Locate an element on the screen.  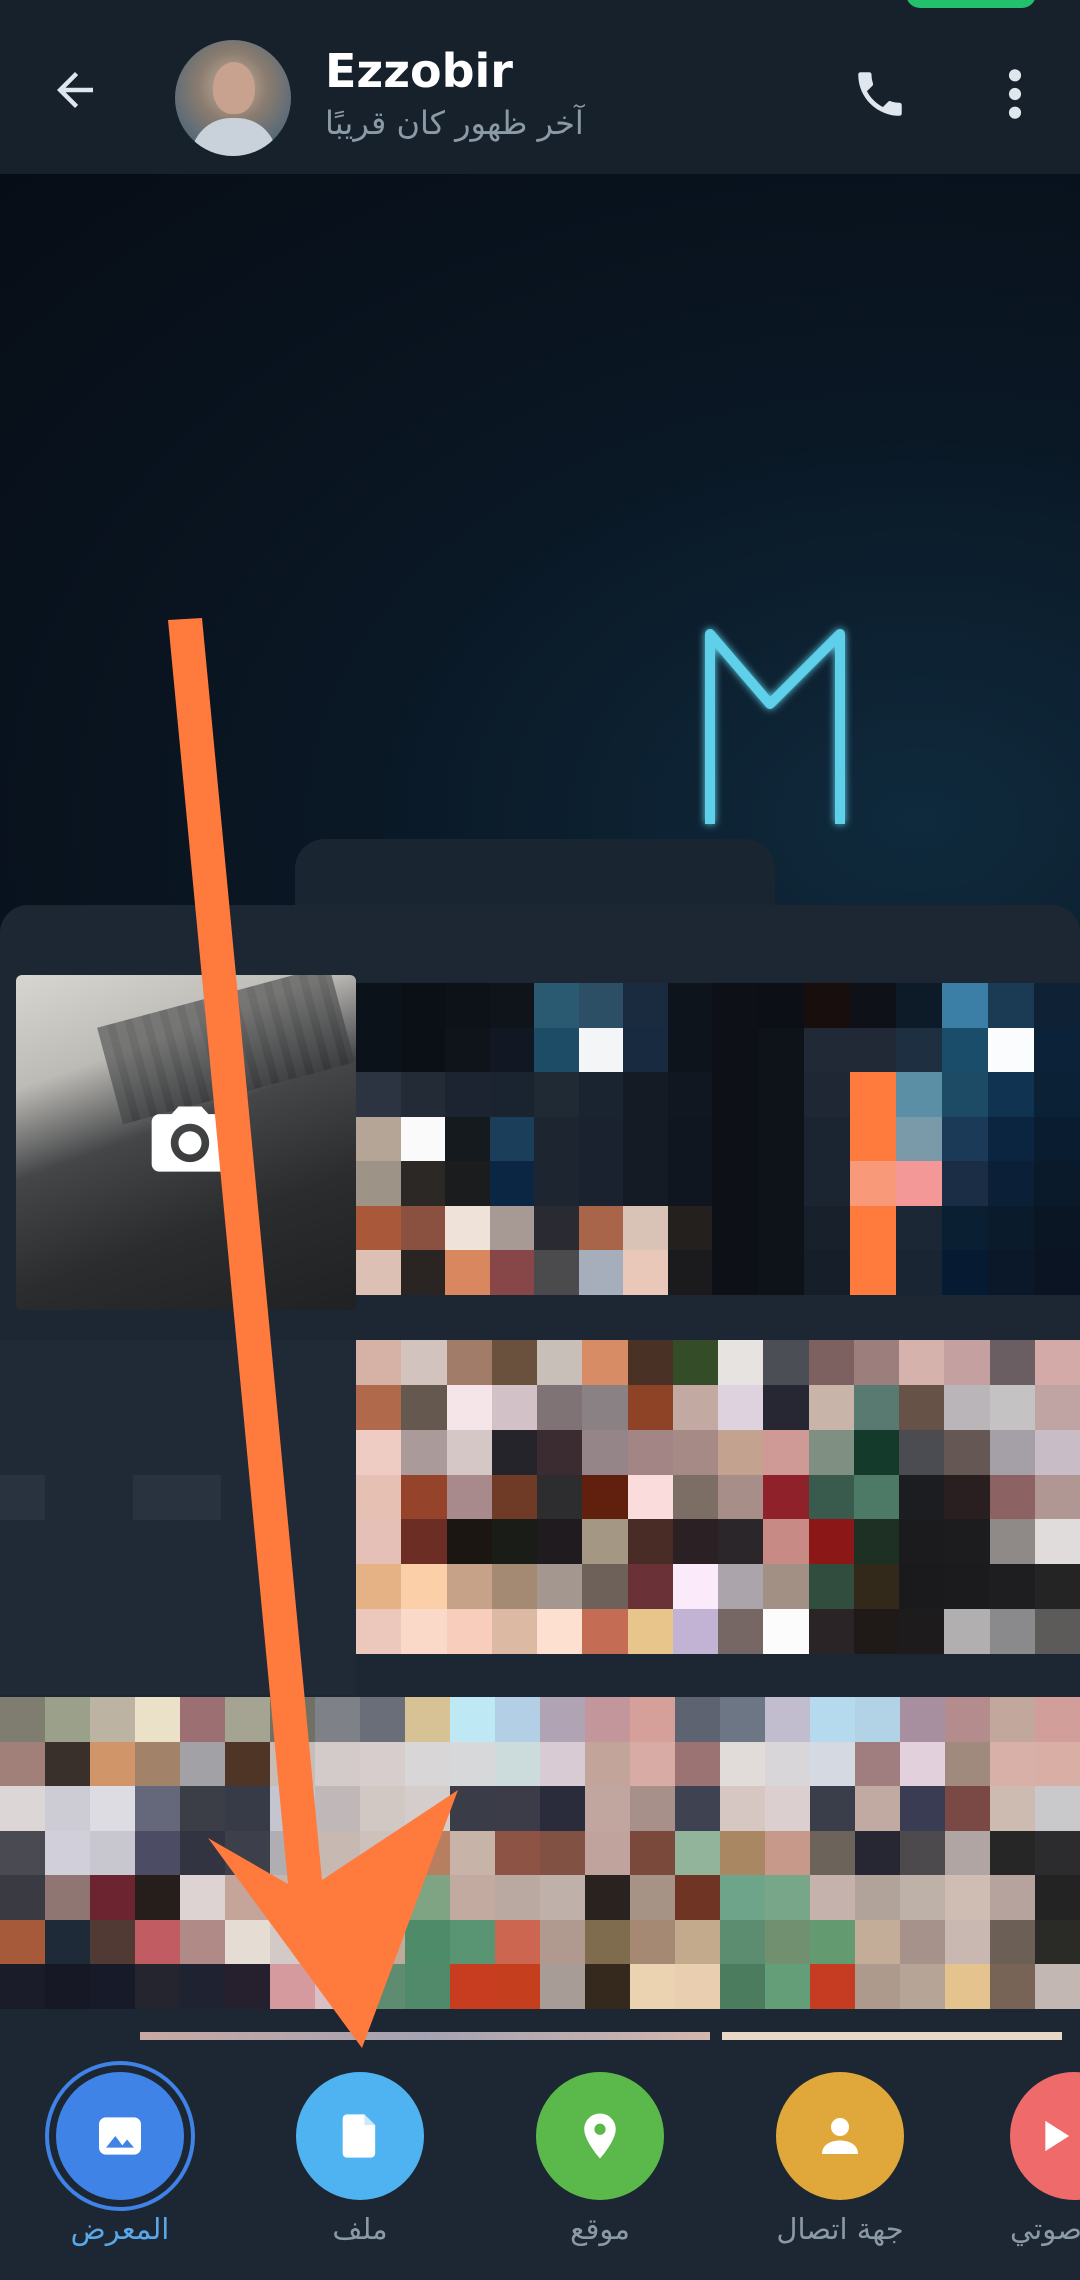
more-options-button is located at coordinates (1015, 94).